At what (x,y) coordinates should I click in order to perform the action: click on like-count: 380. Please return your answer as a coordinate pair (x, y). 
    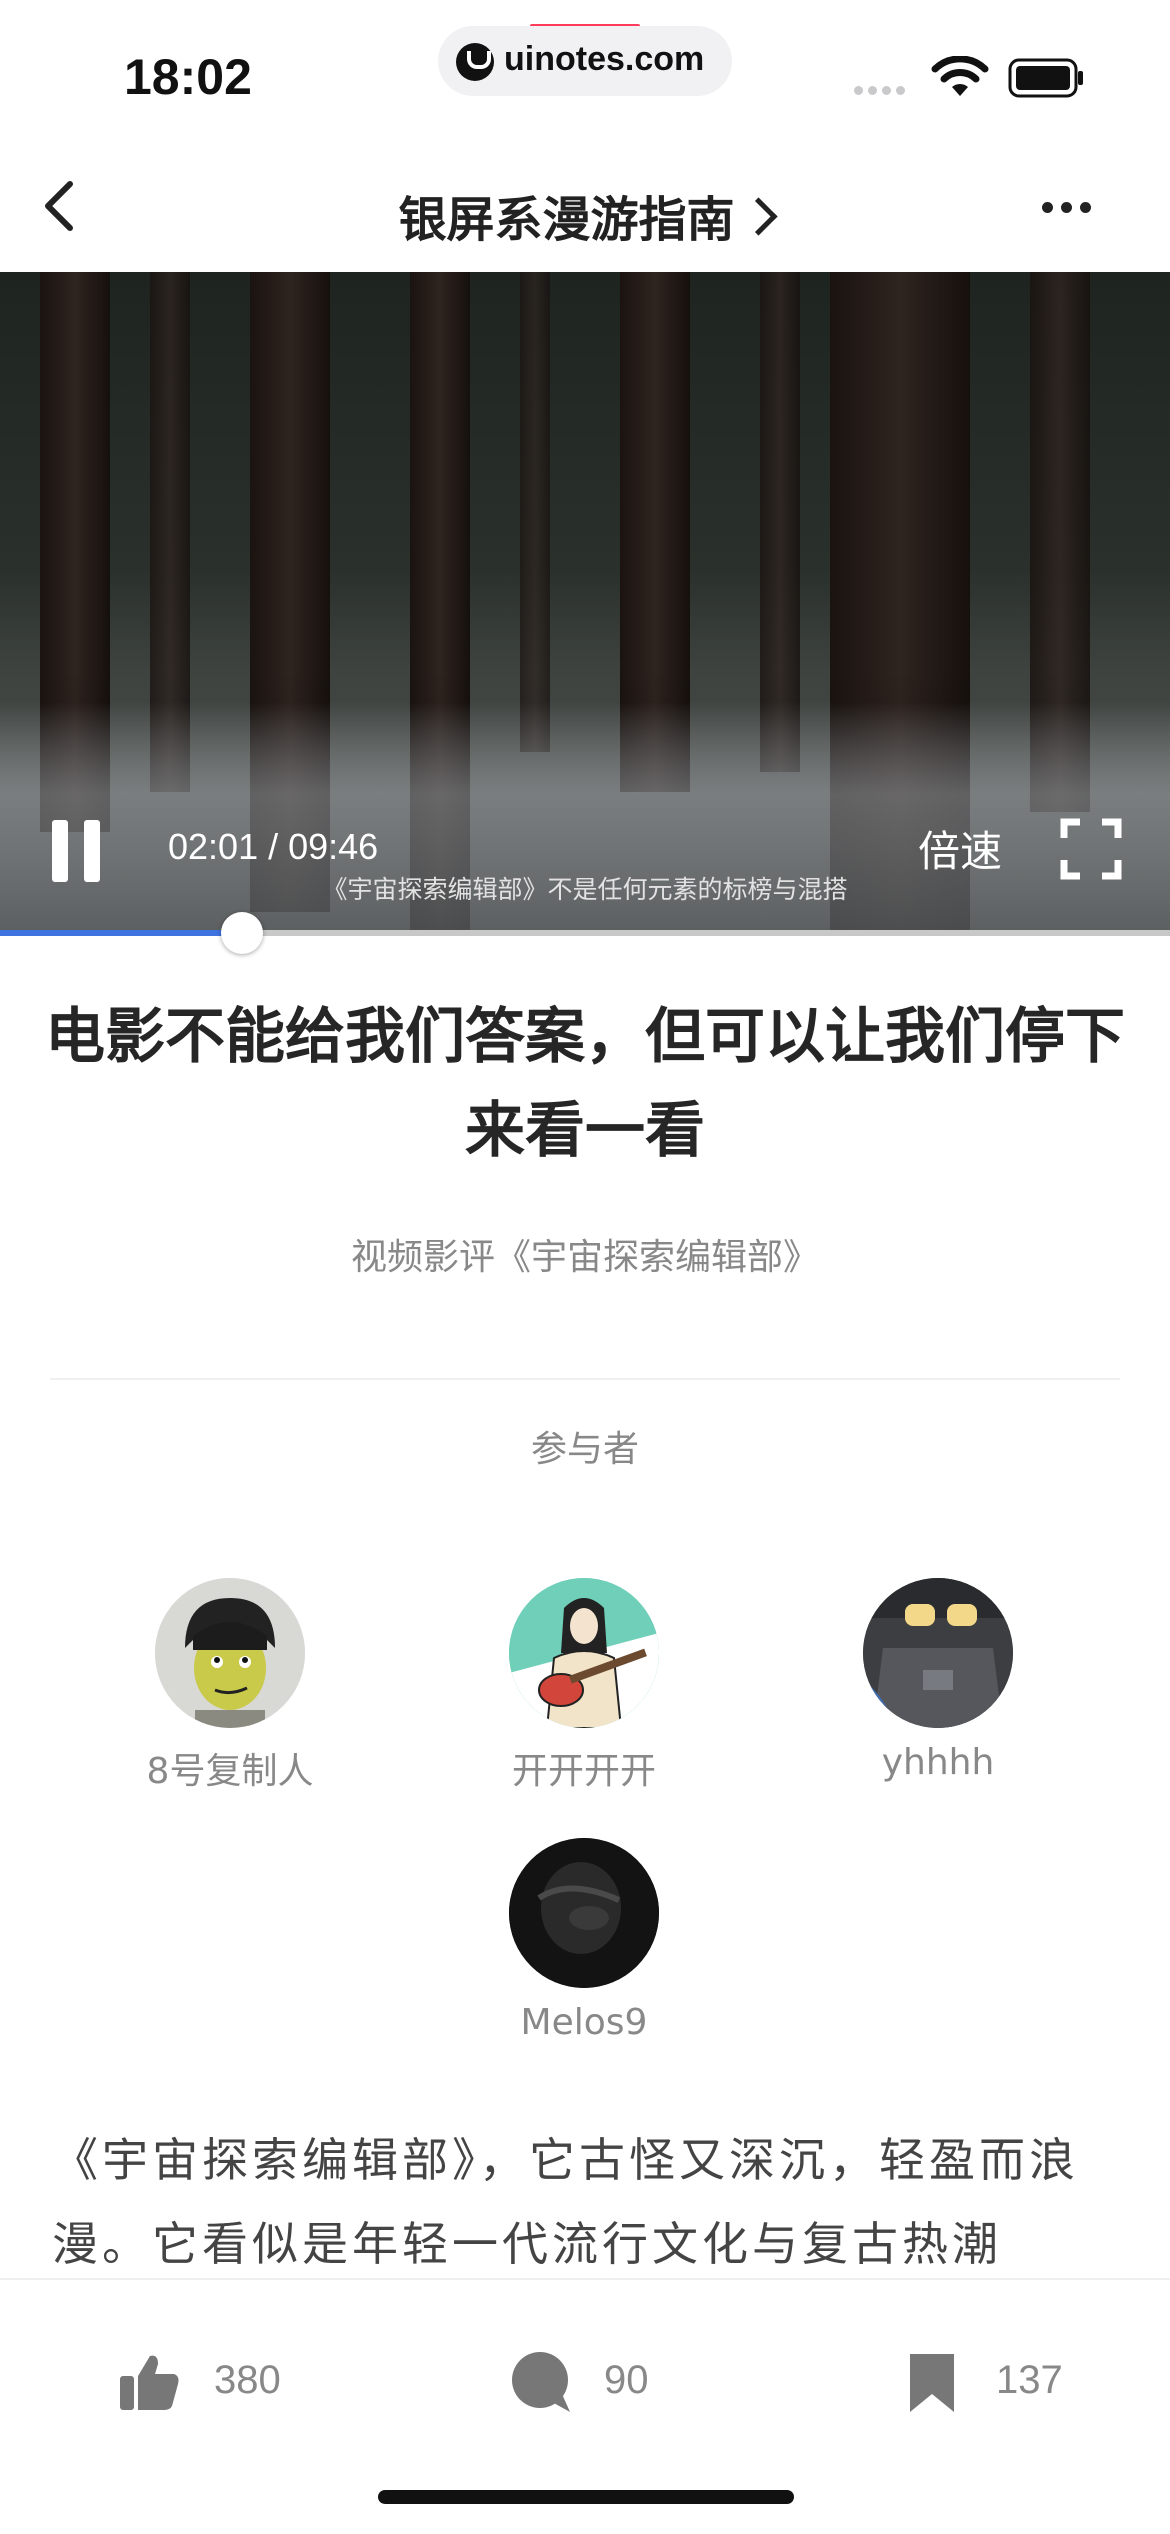
    Looking at the image, I should click on (247, 2380).